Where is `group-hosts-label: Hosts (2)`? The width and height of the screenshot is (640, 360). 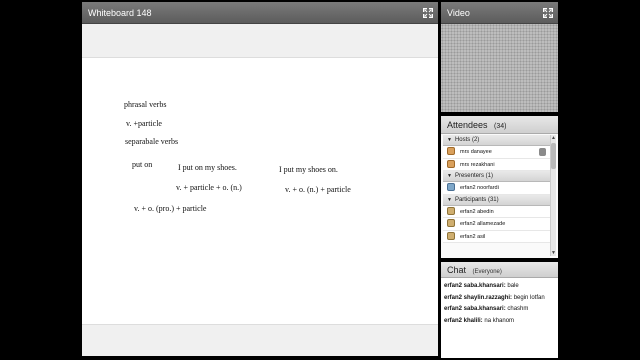
group-hosts-label: Hosts (2) is located at coordinates (467, 140).